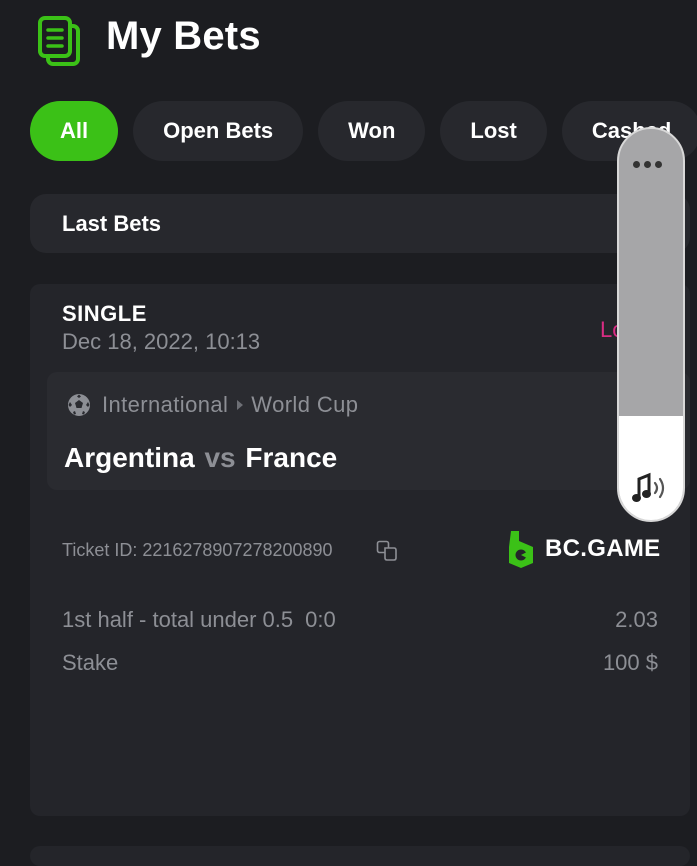  What do you see at coordinates (165, 404) in the screenshot?
I see `league-category: International` at bounding box center [165, 404].